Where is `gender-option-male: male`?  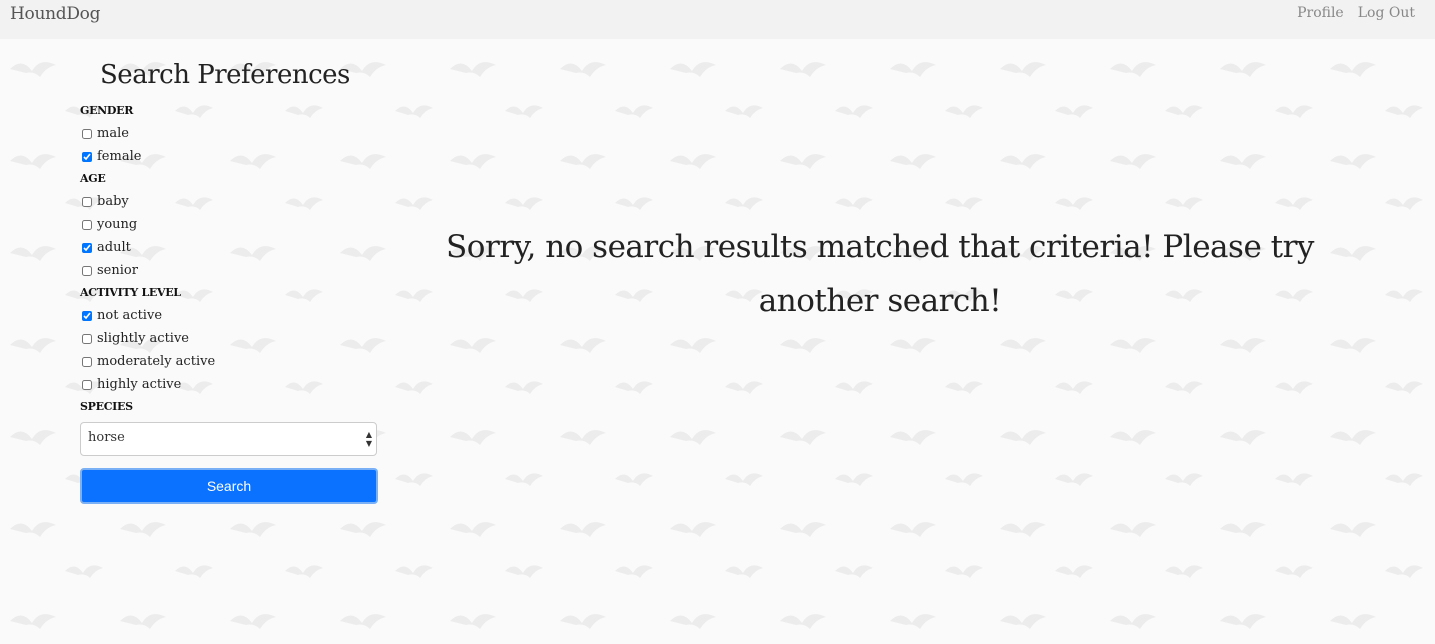 gender-option-male: male is located at coordinates (230, 133).